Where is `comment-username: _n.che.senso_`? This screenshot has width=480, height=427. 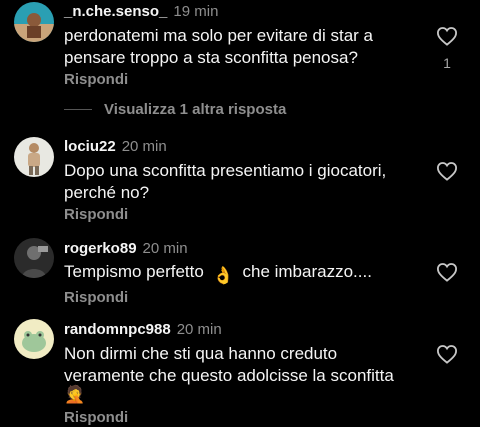 comment-username: _n.che.senso_ is located at coordinates (115, 11).